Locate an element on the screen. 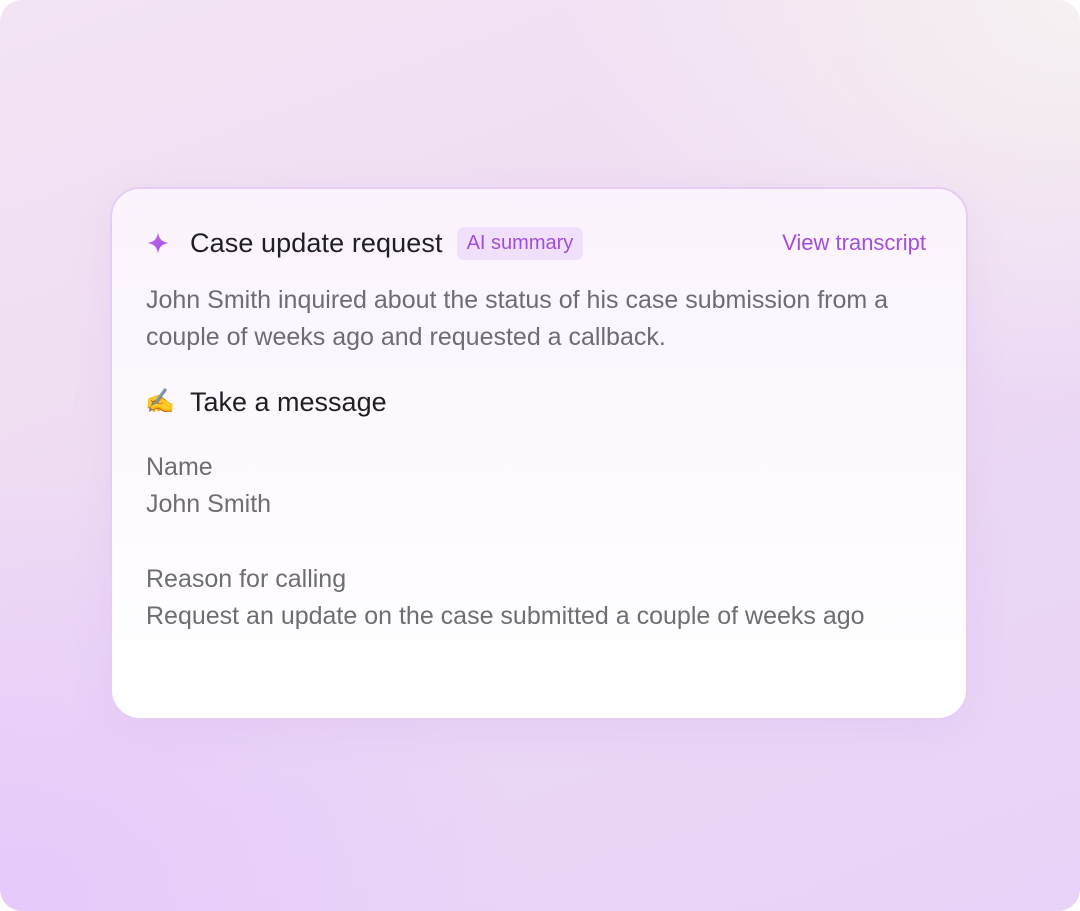 The width and height of the screenshot is (1080, 911). name-field: Name John Smith is located at coordinates (506, 486).